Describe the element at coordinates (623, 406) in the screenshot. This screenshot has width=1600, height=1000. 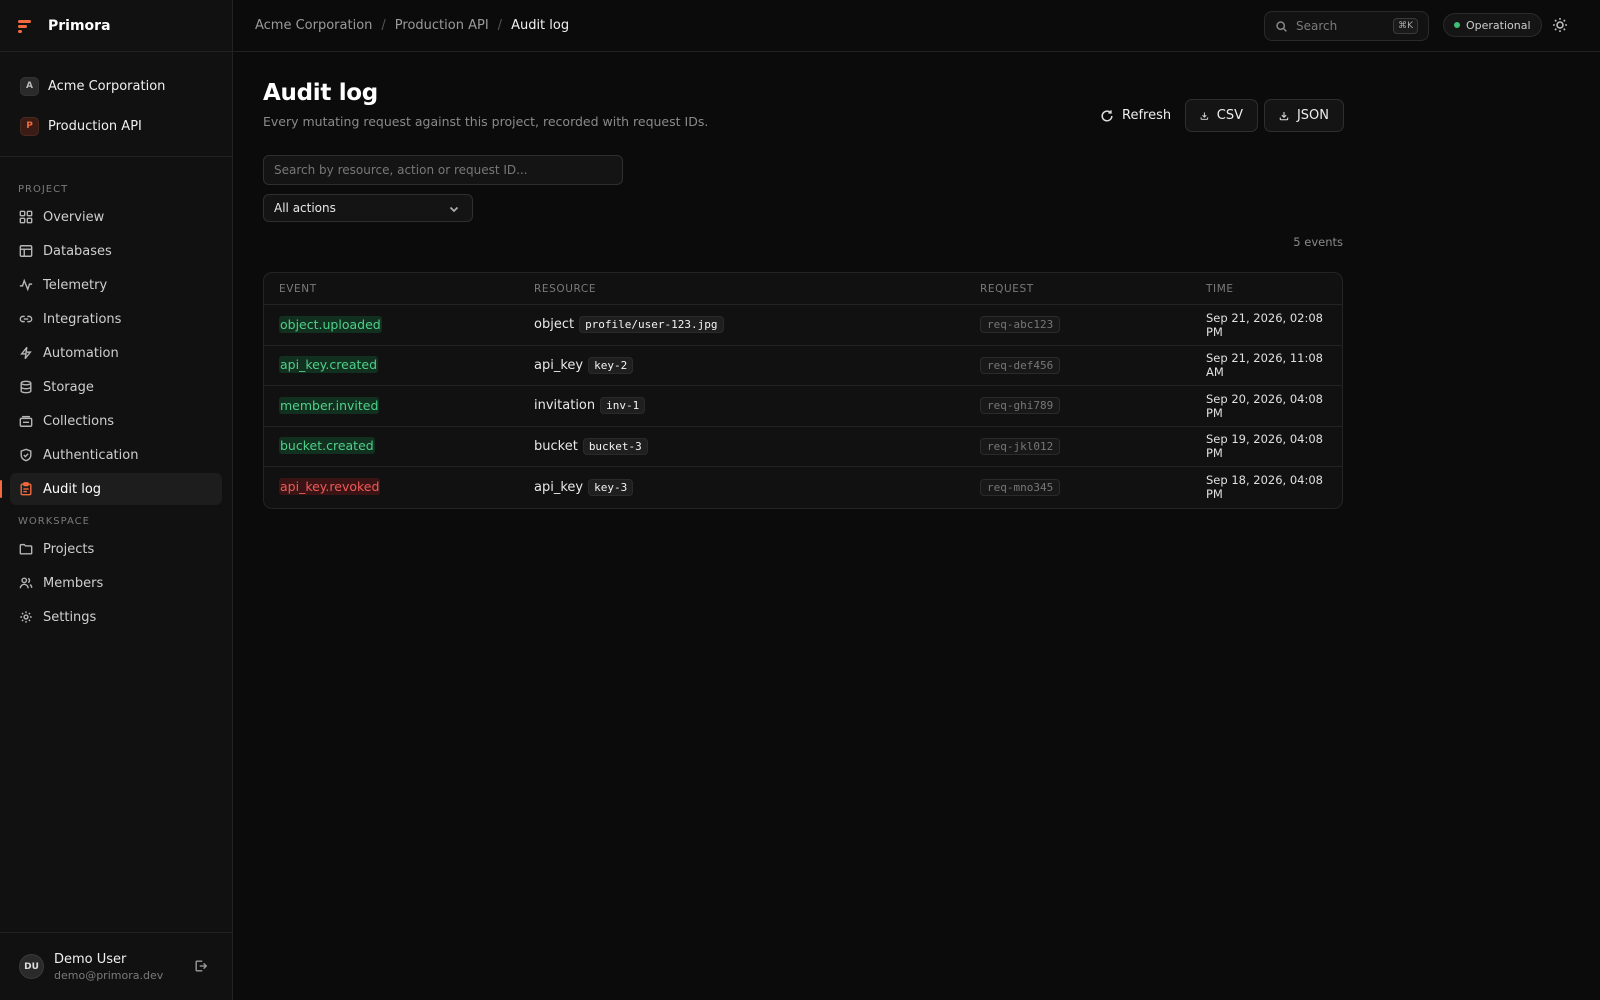
I see `resource-id: inv-1` at that location.